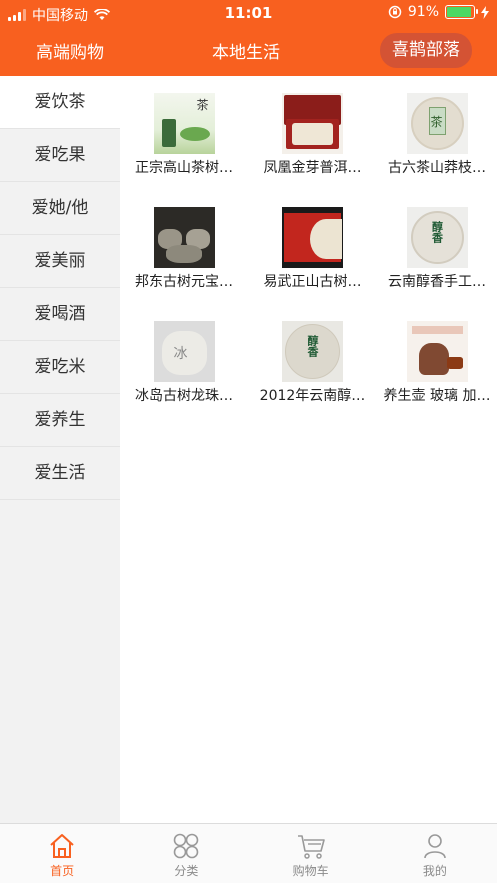  What do you see at coordinates (62, 871) in the screenshot?
I see `tab-home-label: 首页` at bounding box center [62, 871].